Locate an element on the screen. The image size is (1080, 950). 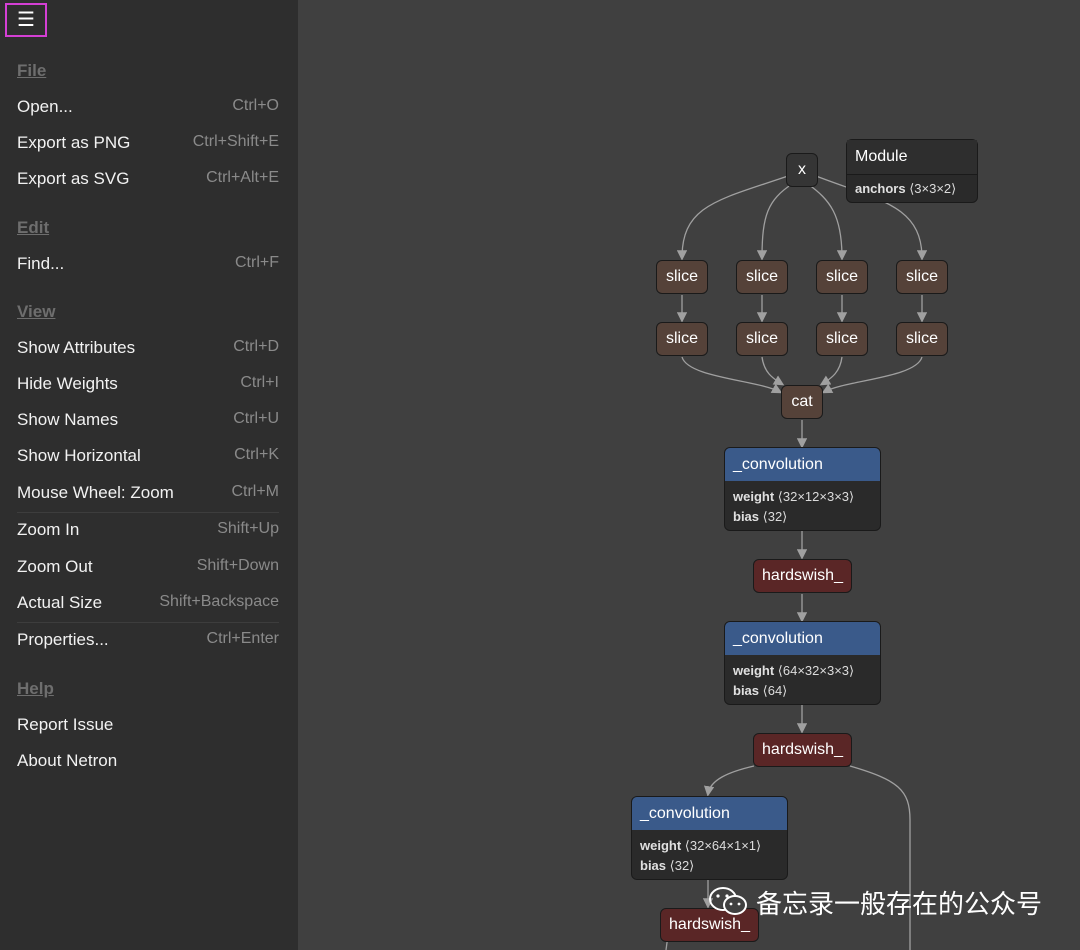
menu-item-shortcut: Ctrl+I is located at coordinates (259, 382).